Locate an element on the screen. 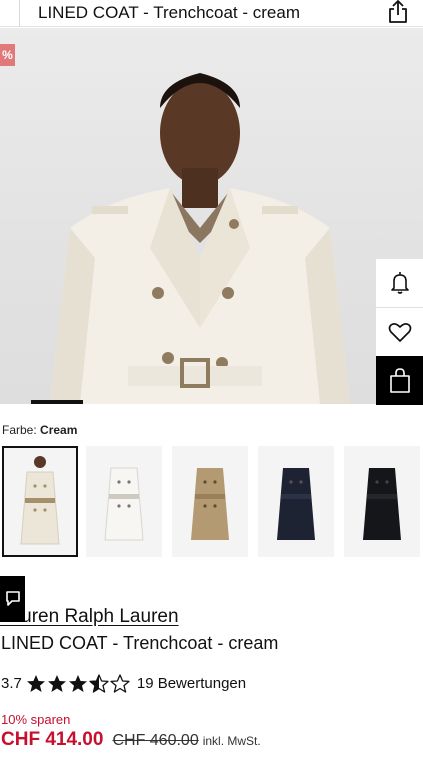  rating-score: 3.7 is located at coordinates (11, 683).